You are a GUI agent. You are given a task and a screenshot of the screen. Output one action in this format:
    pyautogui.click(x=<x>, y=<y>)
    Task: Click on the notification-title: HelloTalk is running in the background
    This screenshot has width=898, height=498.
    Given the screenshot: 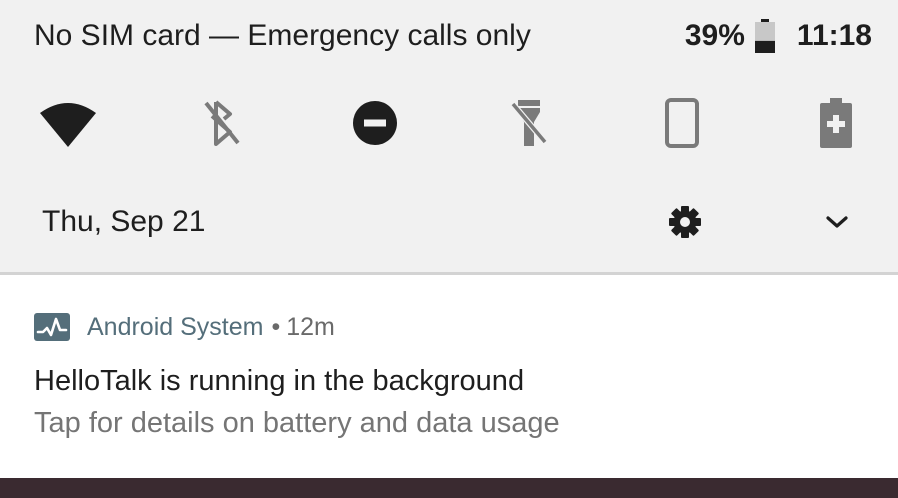 What is the action you would take?
    pyautogui.click(x=279, y=381)
    